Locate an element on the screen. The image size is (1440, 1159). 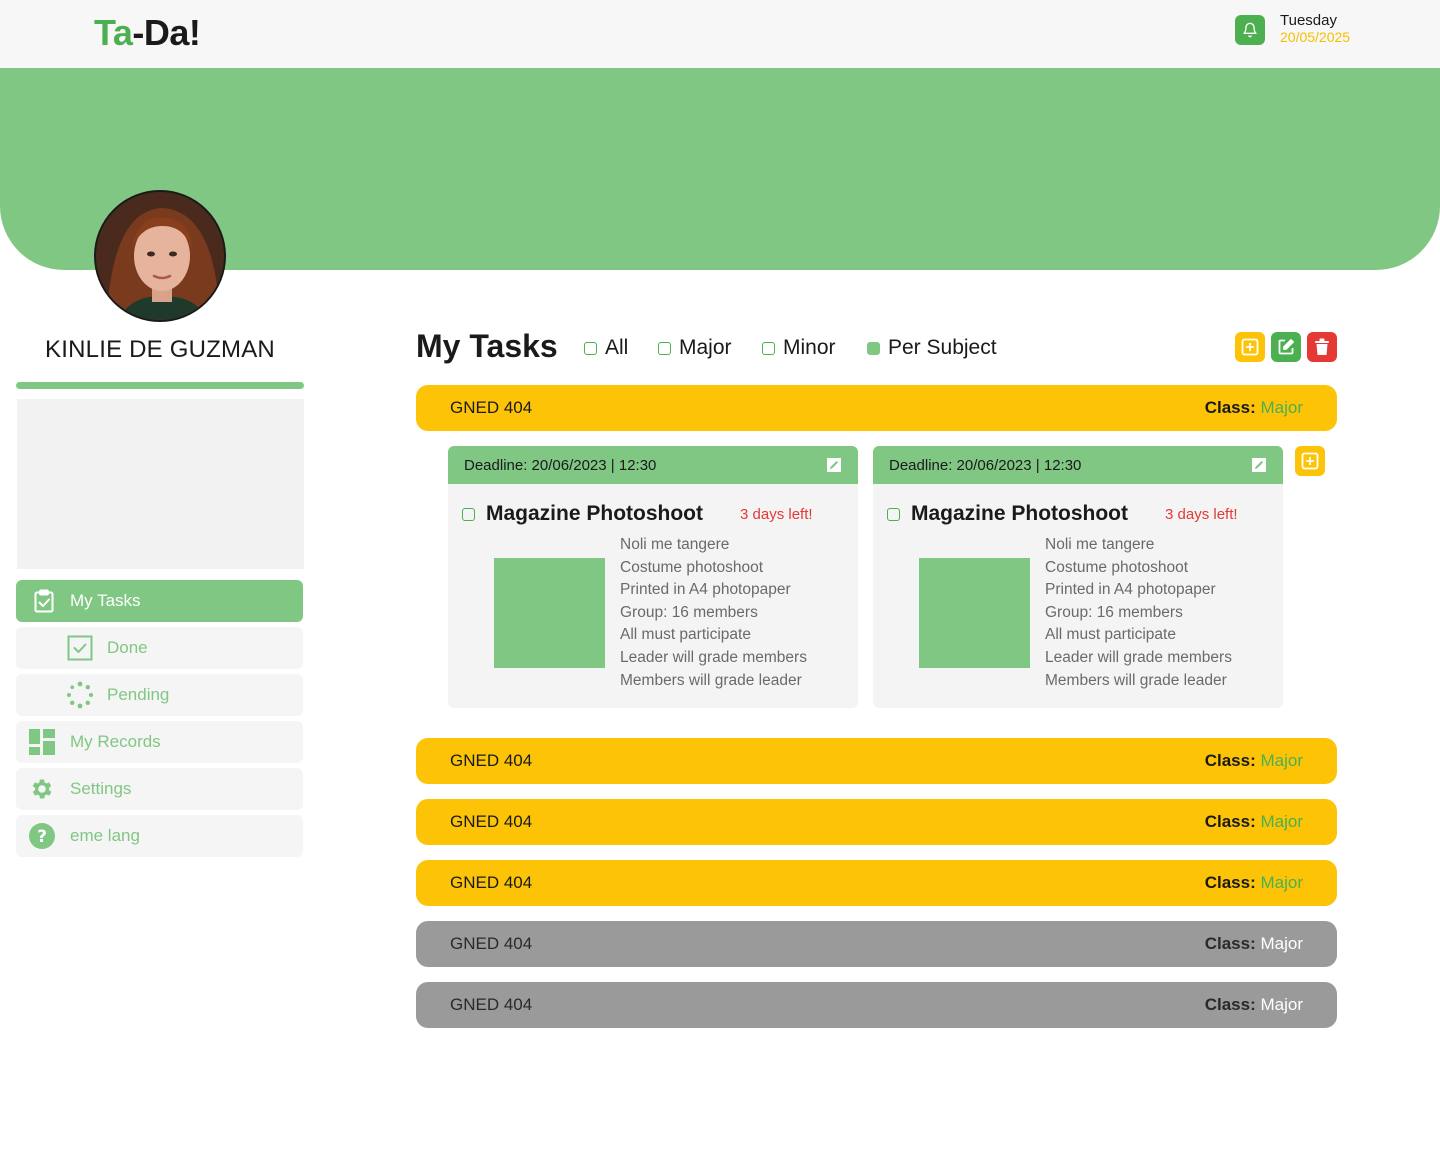
profile-info-panel is located at coordinates (160, 484).